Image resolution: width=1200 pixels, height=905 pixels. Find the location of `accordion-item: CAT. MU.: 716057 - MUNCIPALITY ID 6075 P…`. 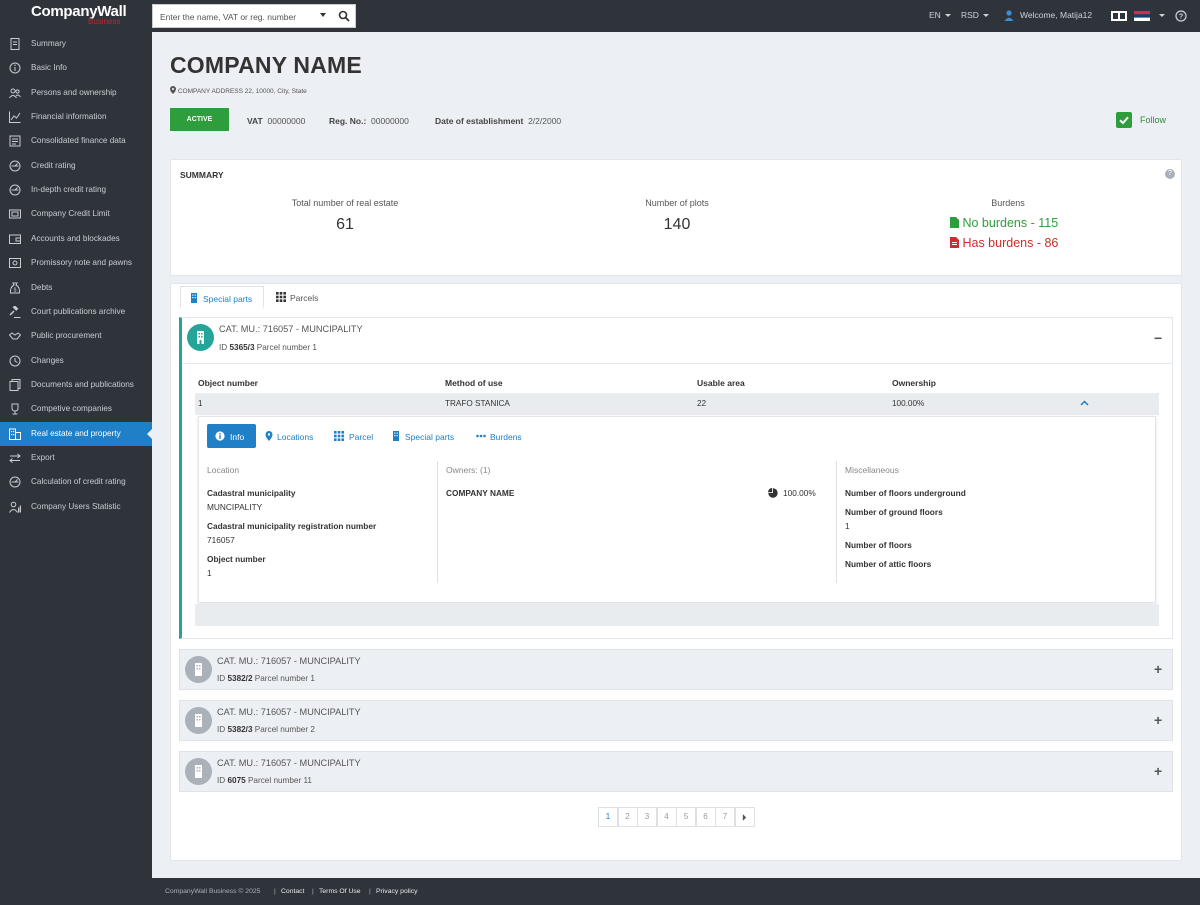

accordion-item: CAT. MU.: 716057 - MUNCIPALITY ID 6075 P… is located at coordinates (676, 771).